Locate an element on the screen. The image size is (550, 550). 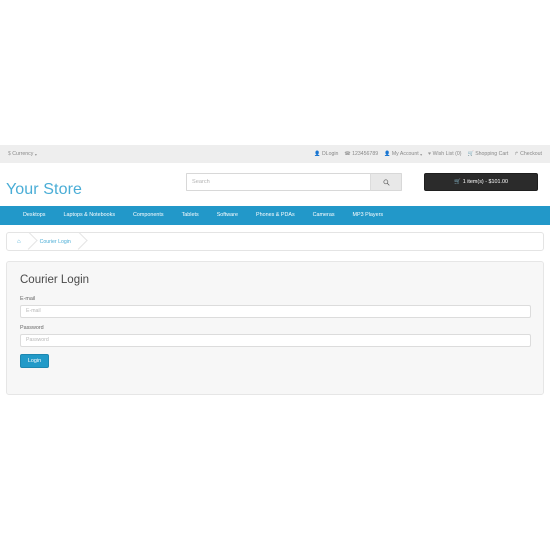
password-form-group: Password is located at coordinates (275, 335).